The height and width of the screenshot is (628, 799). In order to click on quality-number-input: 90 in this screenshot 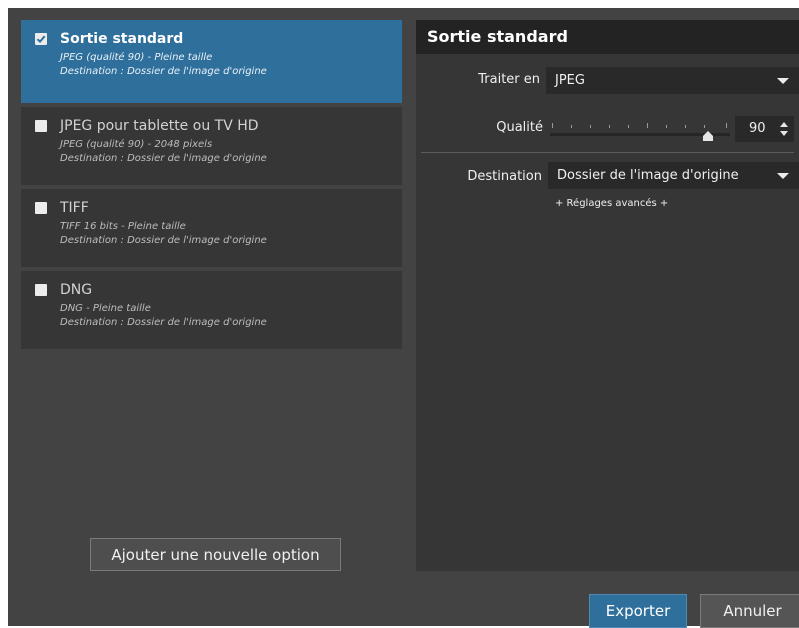, I will do `click(764, 129)`.